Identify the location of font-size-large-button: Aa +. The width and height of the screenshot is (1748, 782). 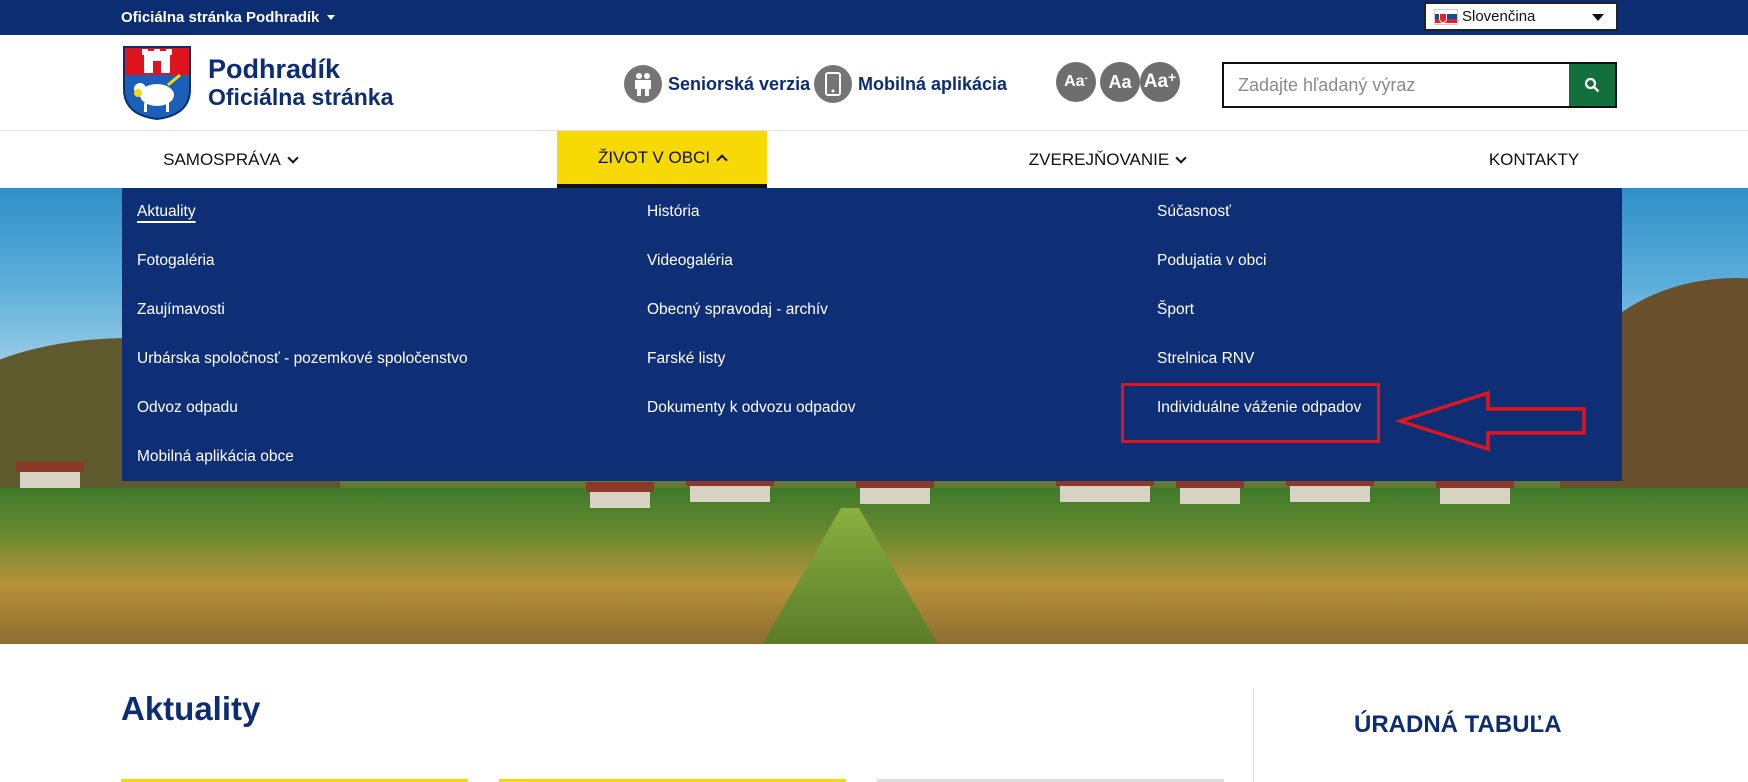
(1160, 82).